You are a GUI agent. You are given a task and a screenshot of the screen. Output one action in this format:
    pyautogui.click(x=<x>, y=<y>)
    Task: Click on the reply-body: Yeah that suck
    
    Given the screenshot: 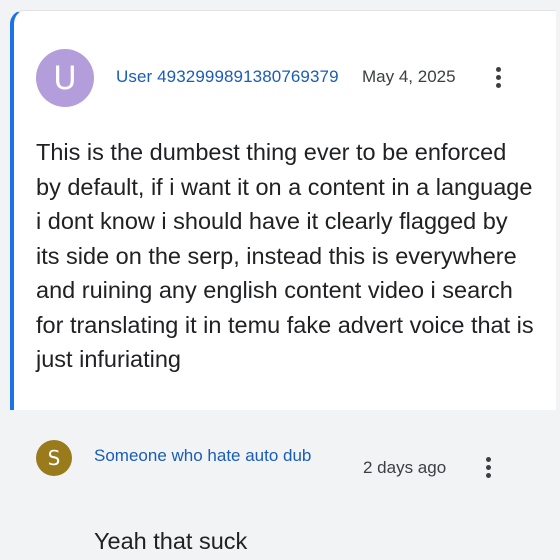 What is the action you would take?
    pyautogui.click(x=171, y=541)
    